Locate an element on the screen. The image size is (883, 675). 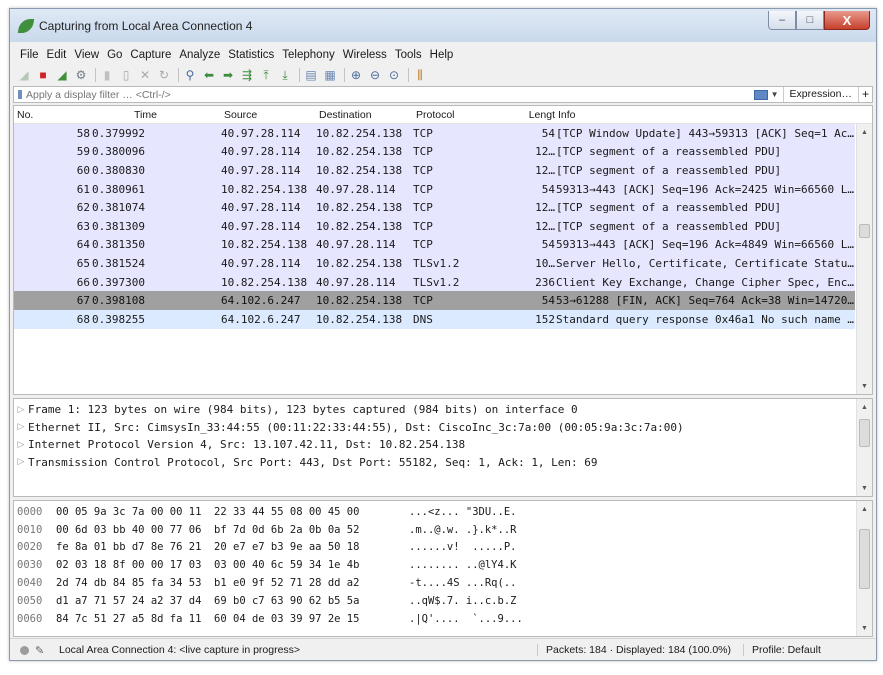
toolbar-separator is located at coordinates (95, 75).